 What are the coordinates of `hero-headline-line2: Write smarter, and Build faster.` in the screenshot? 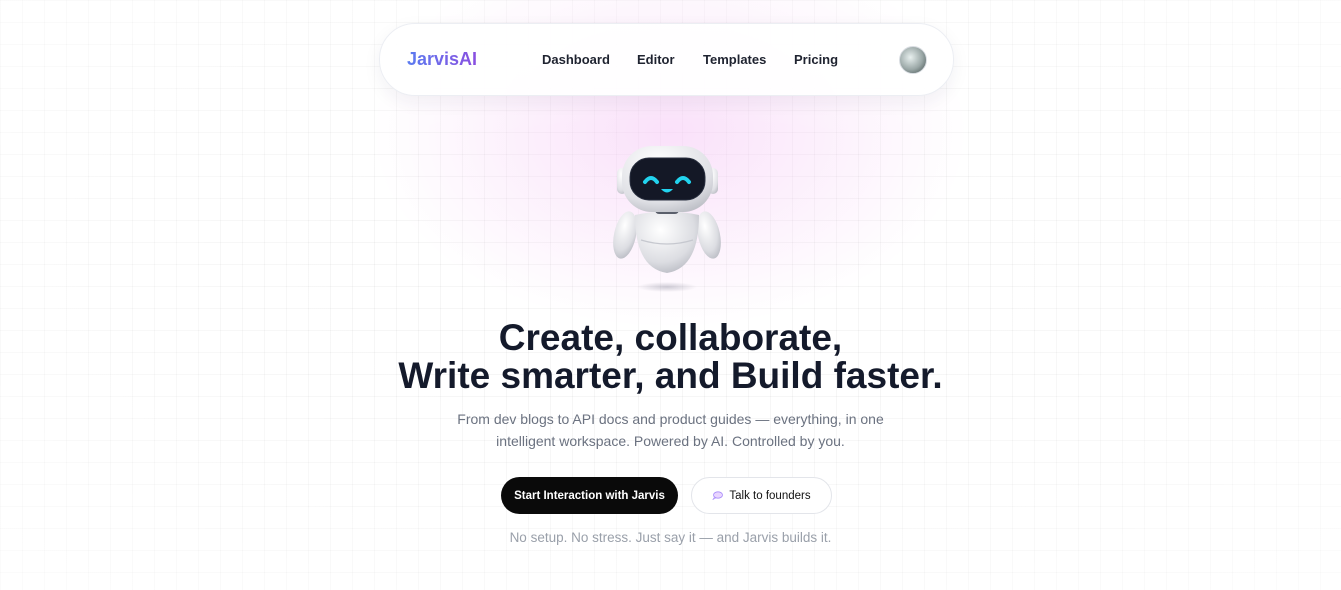 It's located at (670, 375).